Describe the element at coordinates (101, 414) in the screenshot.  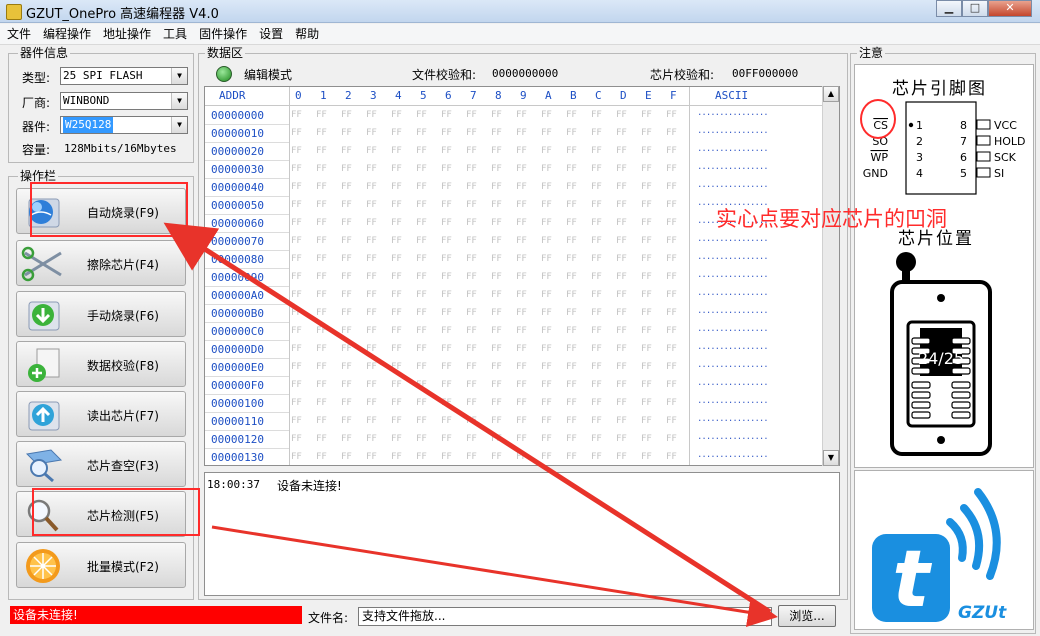
I see `read-chip-button: 读出芯片(F7)` at that location.